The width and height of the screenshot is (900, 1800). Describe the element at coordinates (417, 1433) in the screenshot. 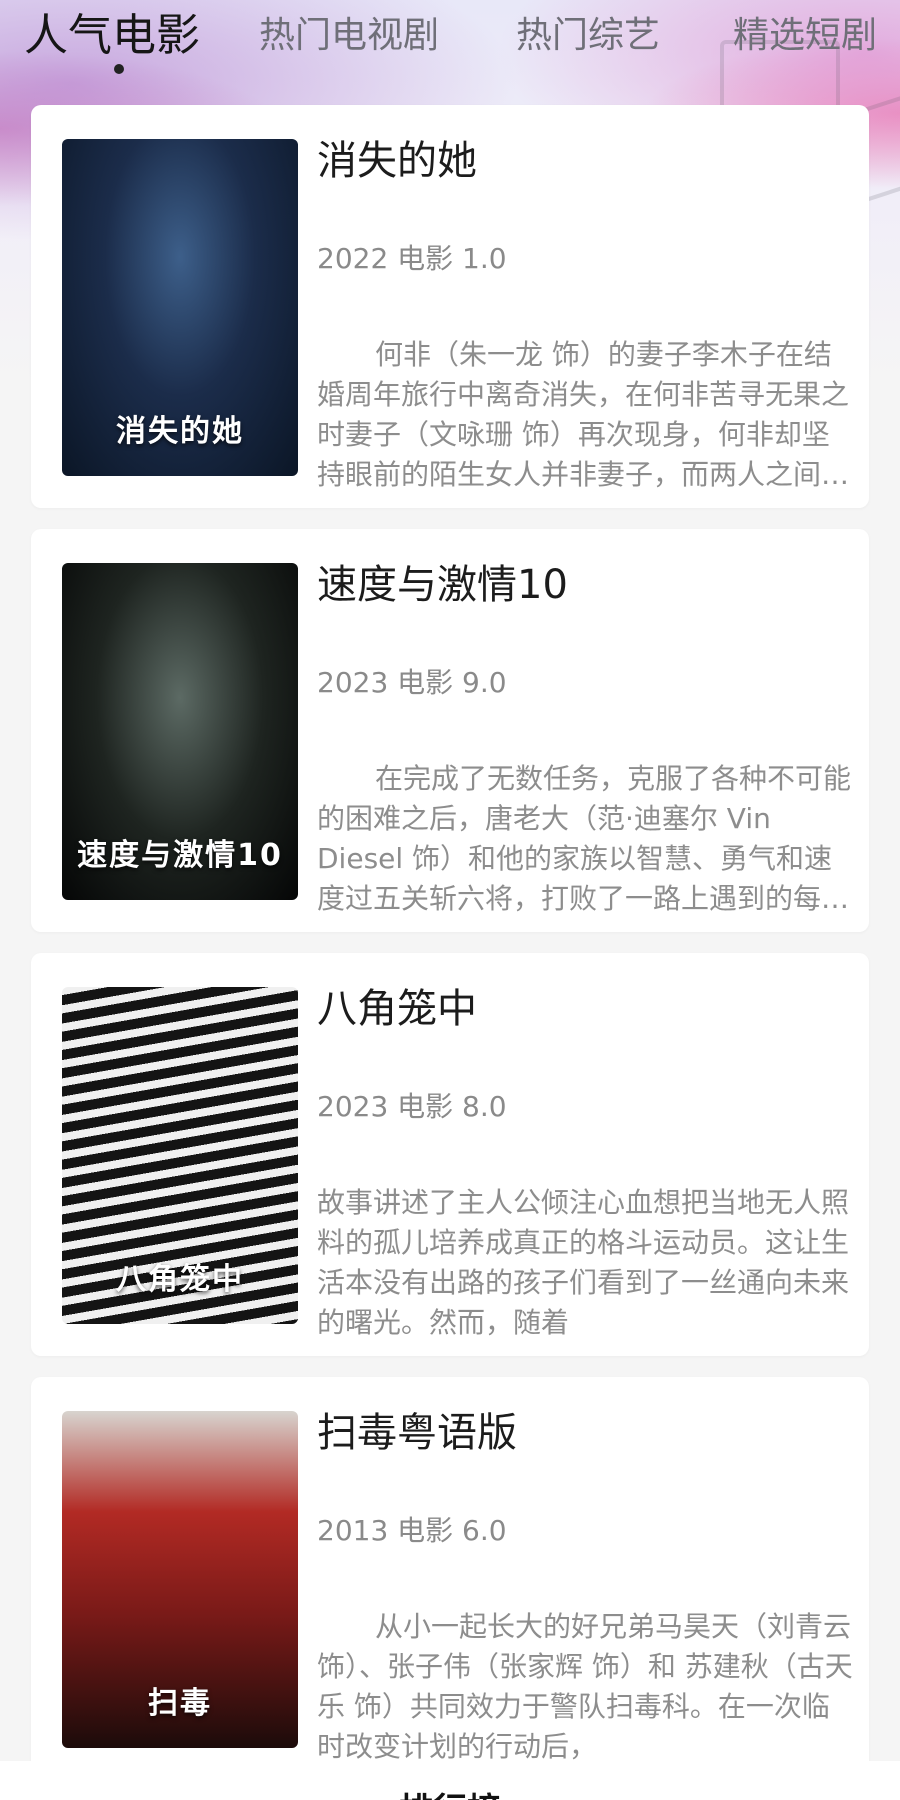

I see `movie-title: 扫毒粤语版` at that location.